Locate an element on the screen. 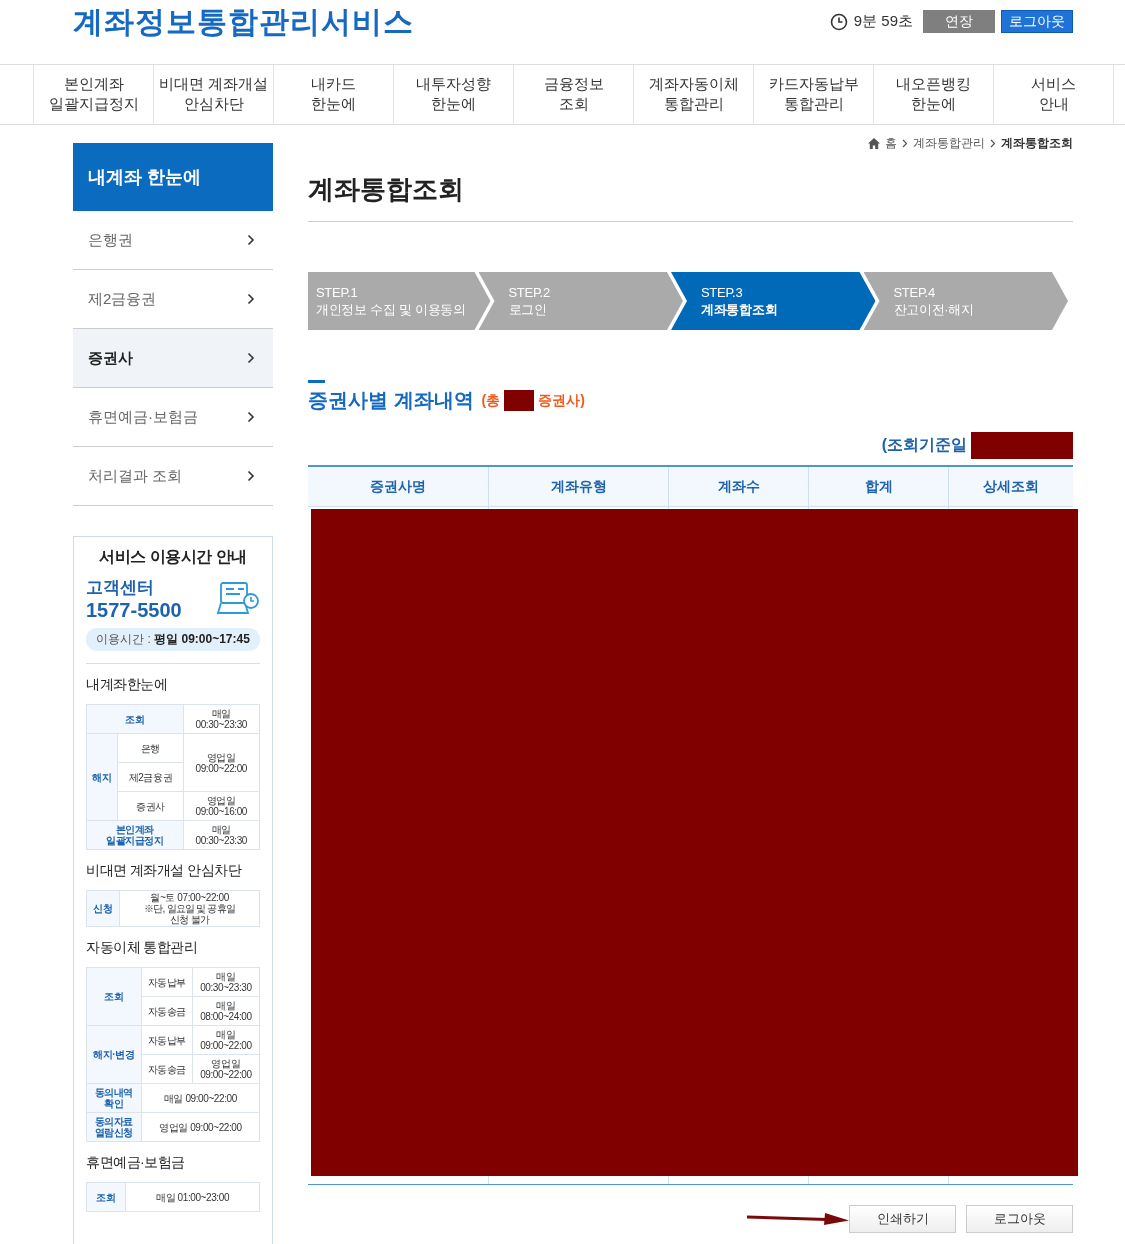  step-indicator: STEP.2 로그인 is located at coordinates (580, 301).